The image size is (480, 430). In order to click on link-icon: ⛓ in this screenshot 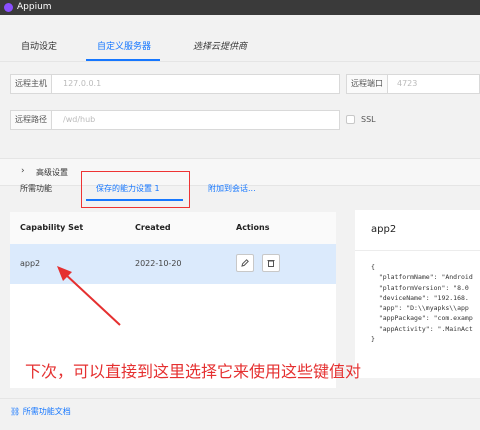, I will do `click(15, 411)`.